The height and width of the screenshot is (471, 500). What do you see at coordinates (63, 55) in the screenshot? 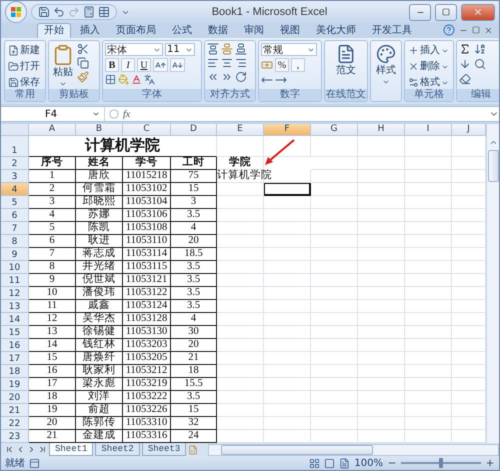
I see `clipboard-icon` at bounding box center [63, 55].